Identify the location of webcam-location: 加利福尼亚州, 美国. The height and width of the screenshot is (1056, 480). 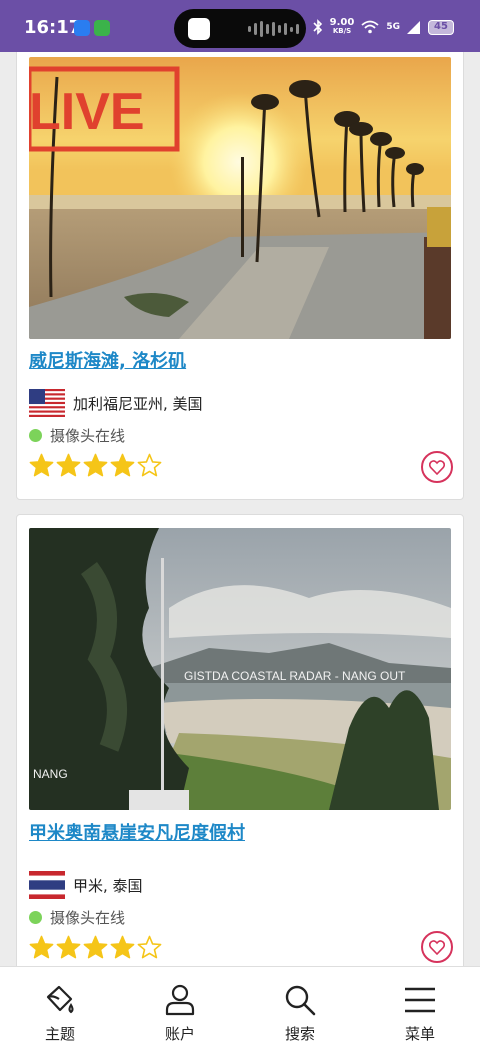
(116, 403).